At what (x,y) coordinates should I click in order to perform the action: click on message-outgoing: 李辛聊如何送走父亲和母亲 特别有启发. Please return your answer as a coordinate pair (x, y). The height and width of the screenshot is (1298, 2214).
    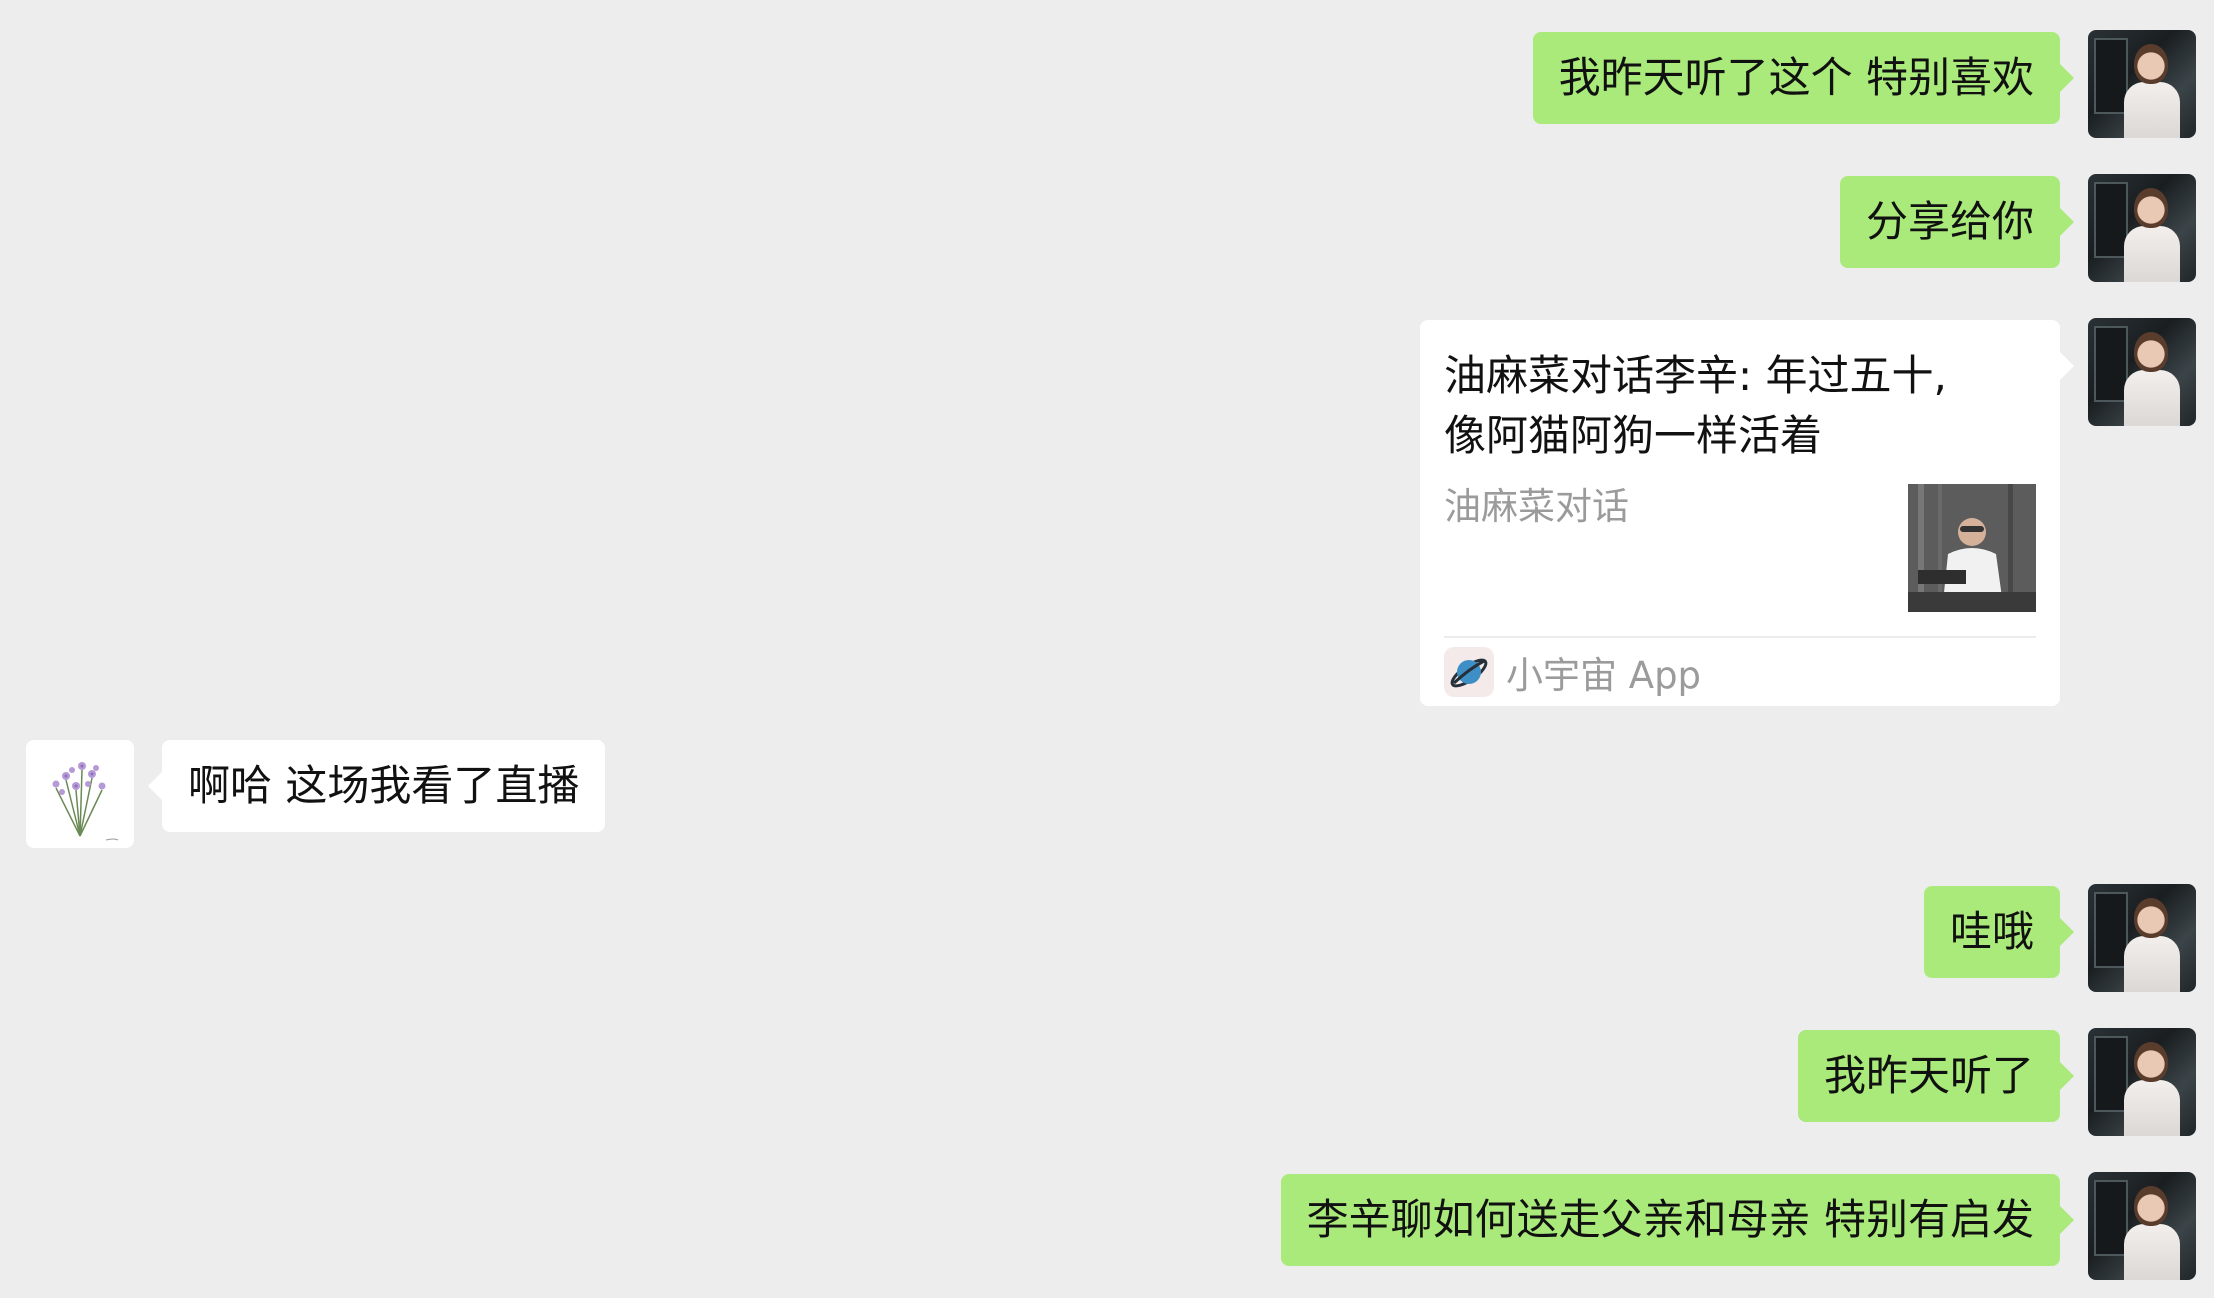
    Looking at the image, I should click on (1107, 1227).